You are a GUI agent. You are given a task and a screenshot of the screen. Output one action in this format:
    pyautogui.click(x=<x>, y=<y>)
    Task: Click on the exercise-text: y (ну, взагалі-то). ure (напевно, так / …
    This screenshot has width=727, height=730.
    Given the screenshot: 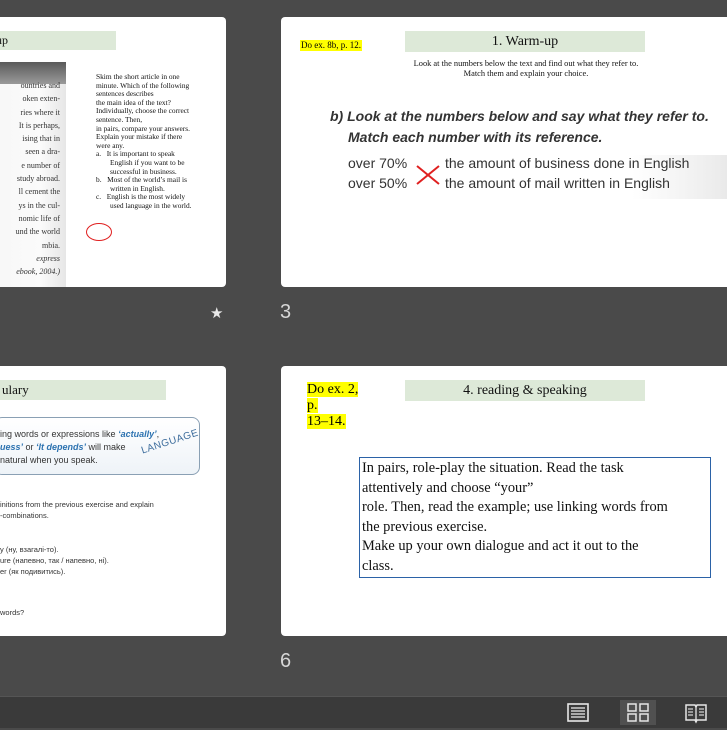 What is the action you would take?
    pyautogui.click(x=100, y=560)
    